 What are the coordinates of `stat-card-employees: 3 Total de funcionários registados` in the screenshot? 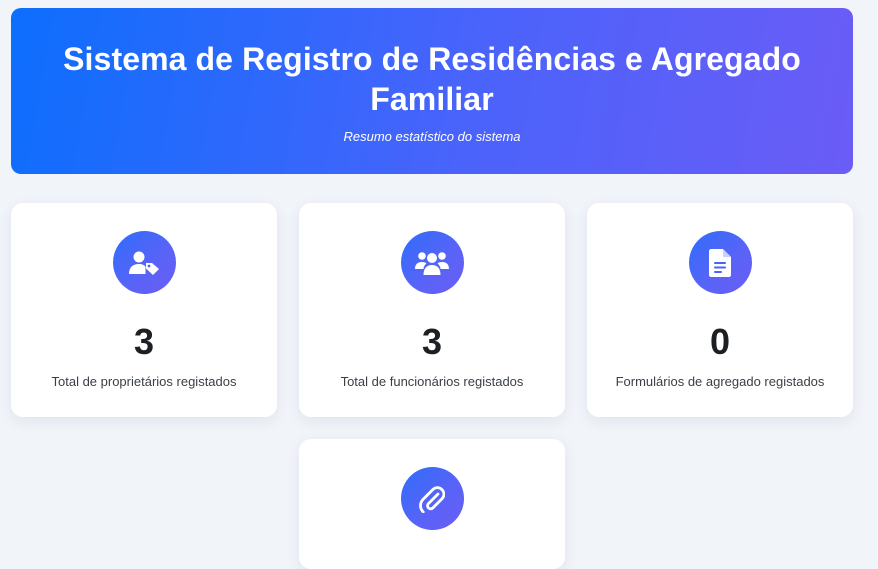 It's located at (432, 310).